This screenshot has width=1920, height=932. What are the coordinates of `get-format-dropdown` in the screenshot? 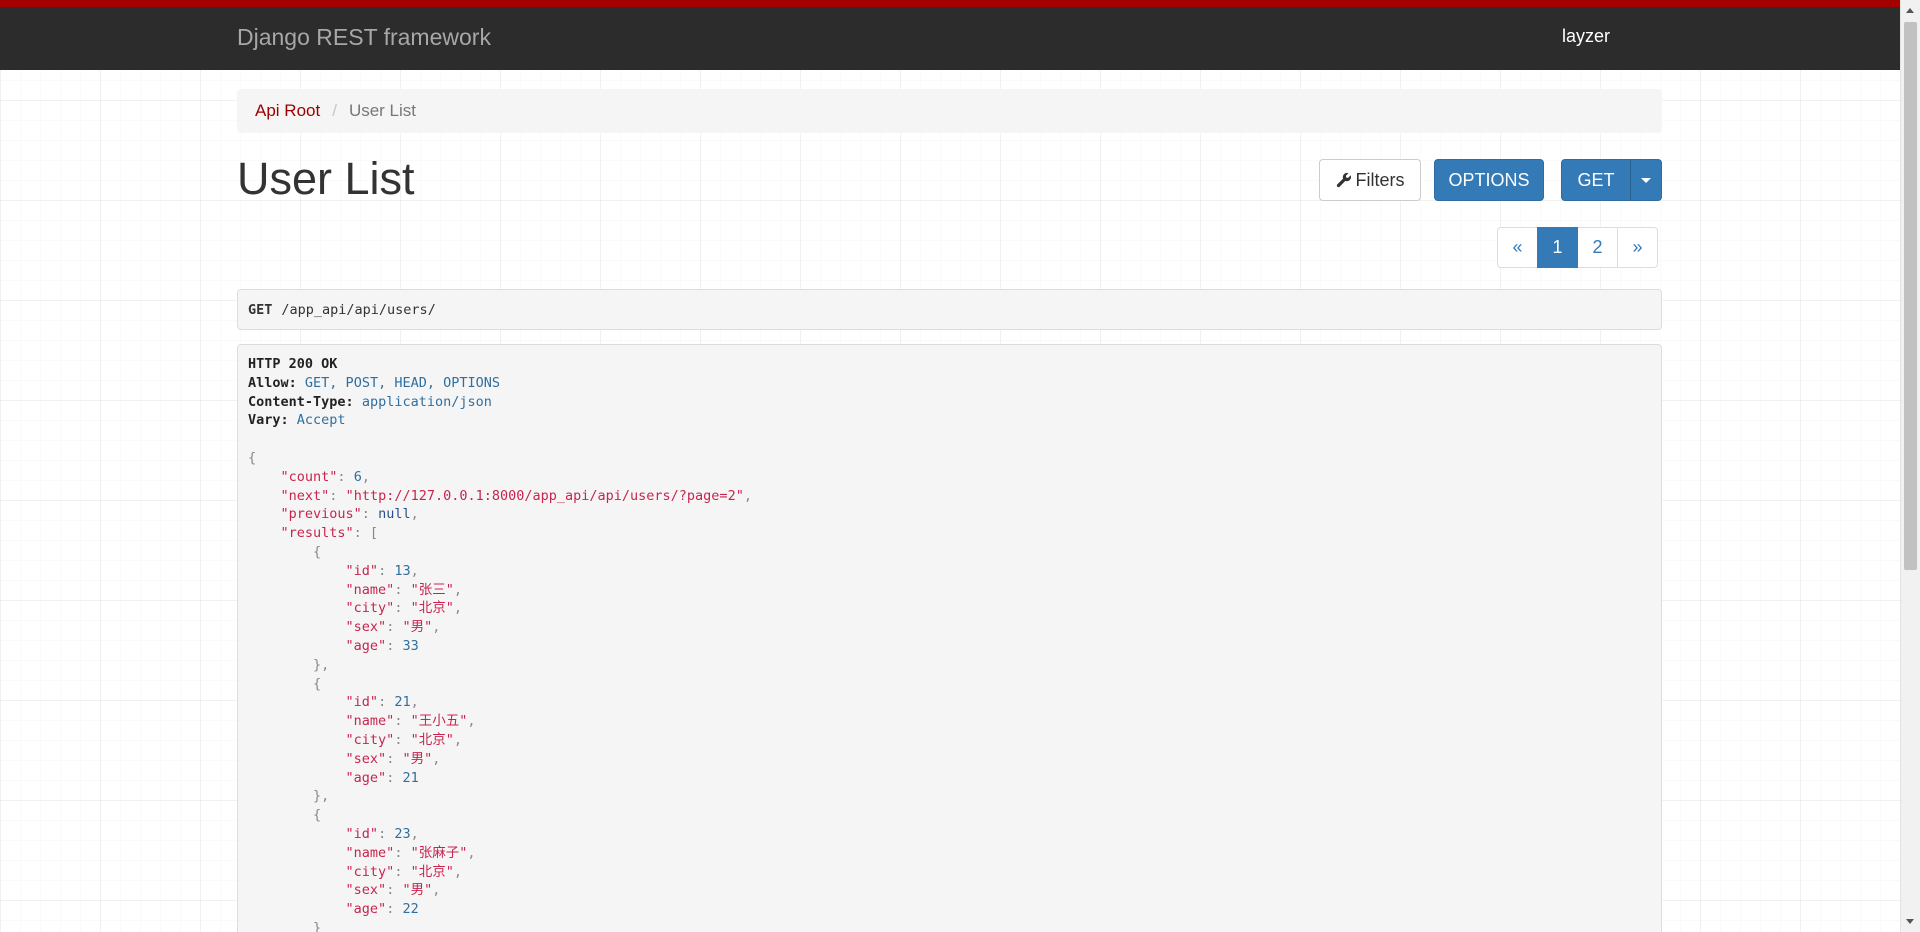 It's located at (1646, 180).